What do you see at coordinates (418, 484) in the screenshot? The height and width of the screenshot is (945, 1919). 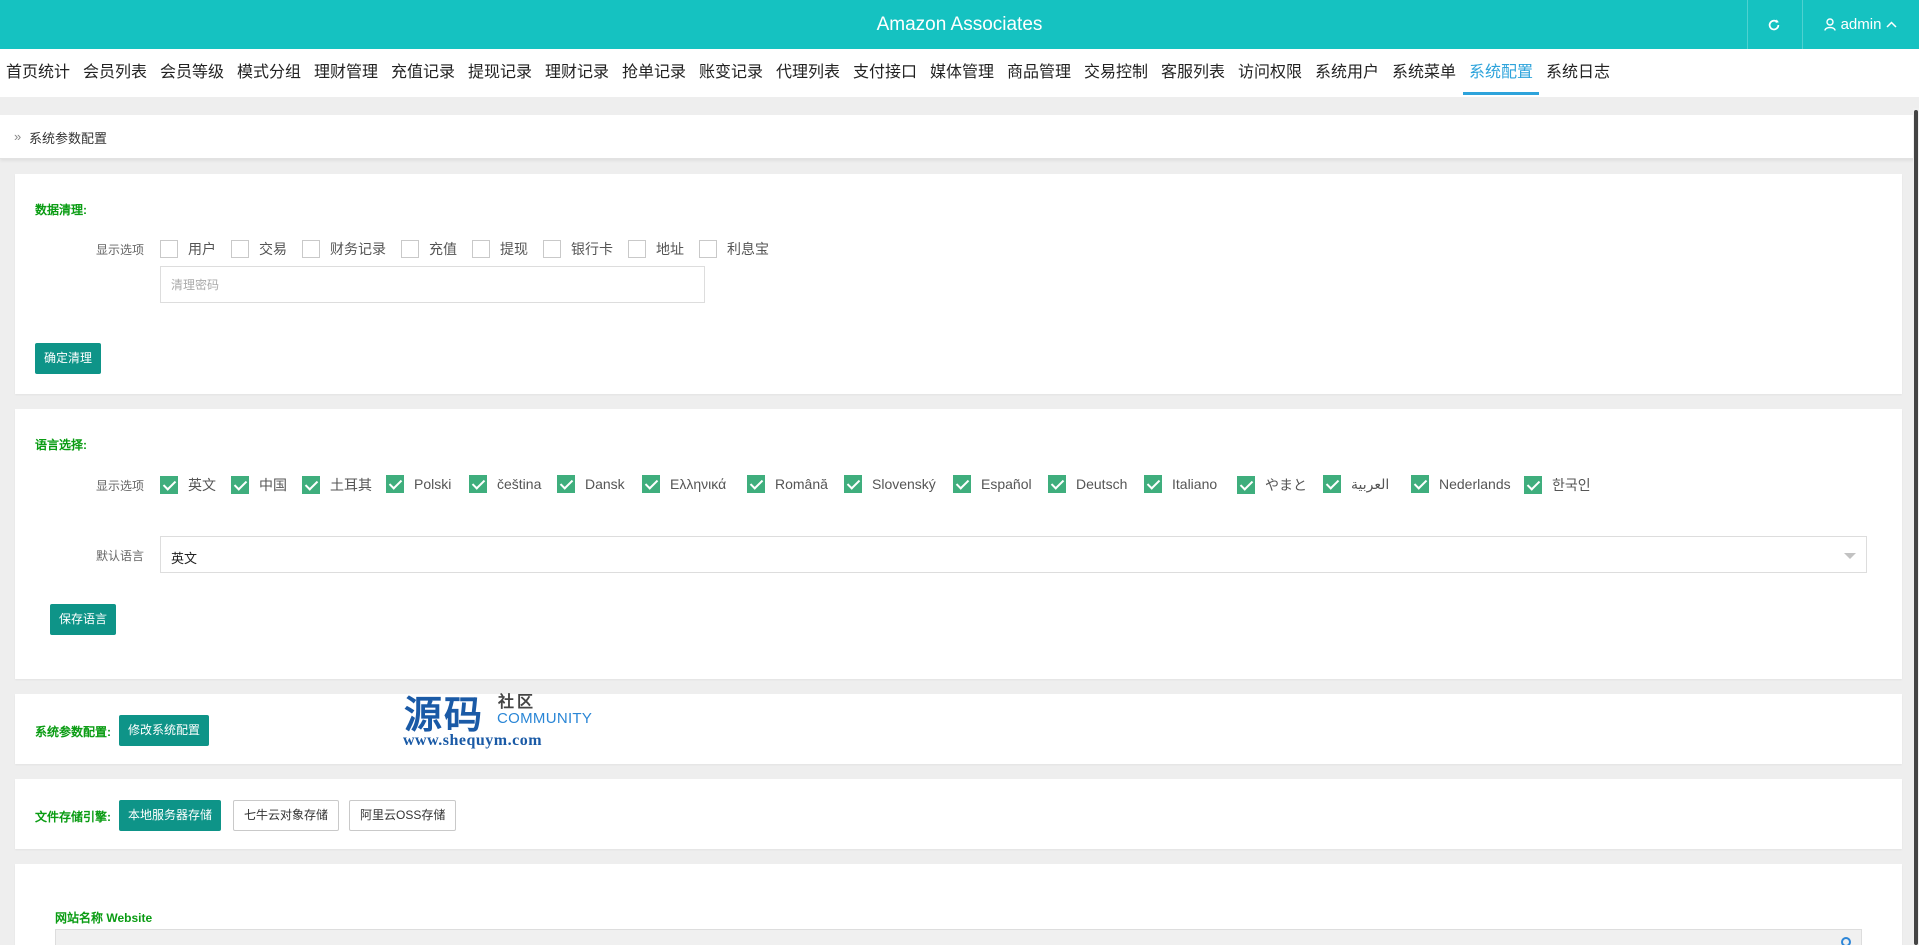 I see `language-option-polish: Polski` at bounding box center [418, 484].